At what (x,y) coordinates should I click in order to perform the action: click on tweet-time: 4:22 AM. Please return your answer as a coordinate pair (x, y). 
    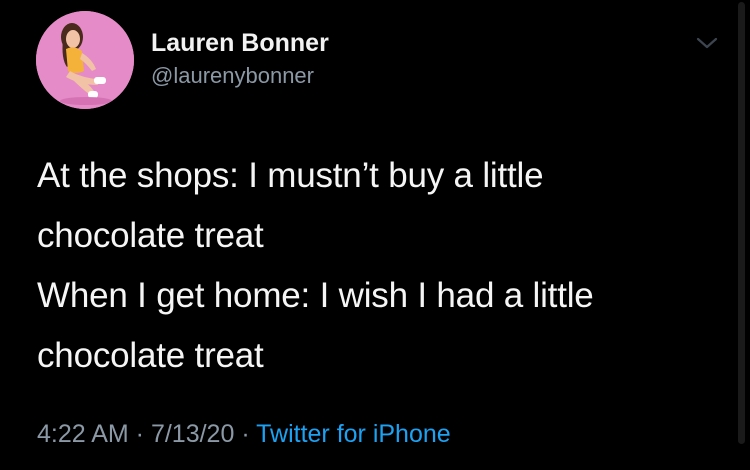
    Looking at the image, I should click on (83, 434).